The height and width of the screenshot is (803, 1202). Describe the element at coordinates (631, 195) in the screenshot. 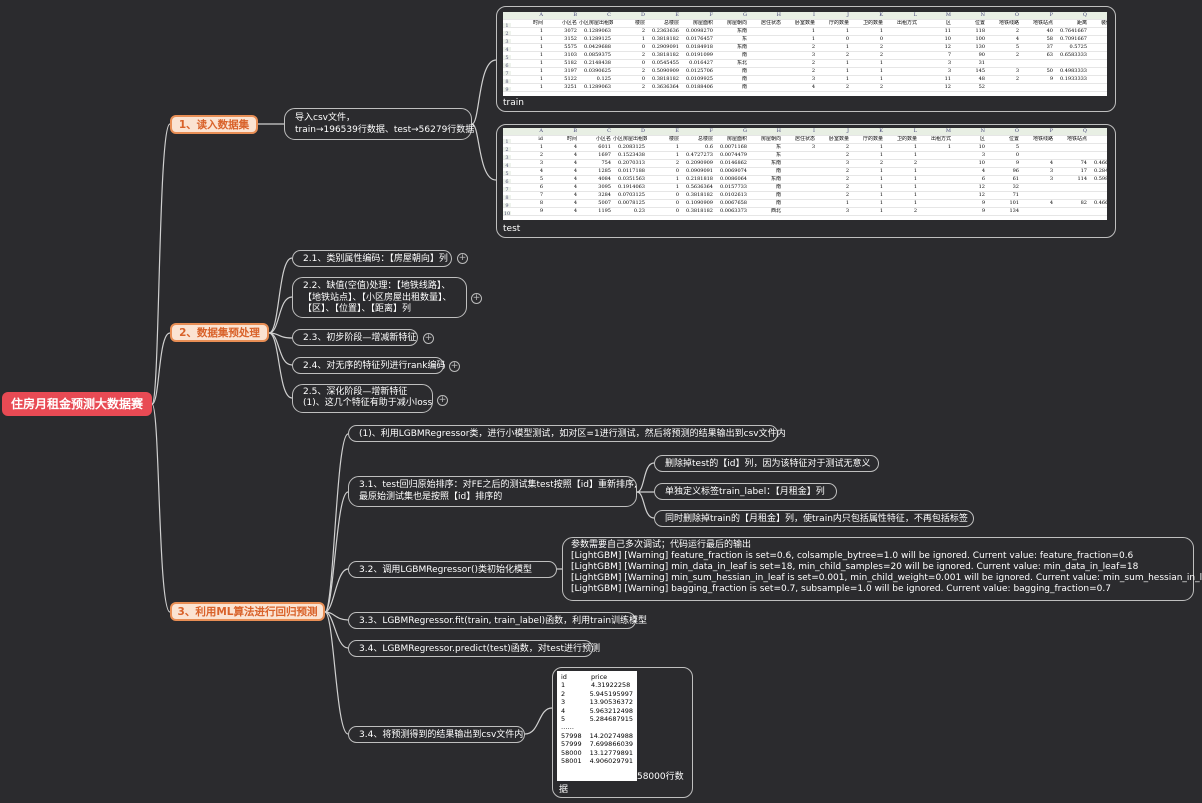

I see `sheet-cell: 0.0703125` at that location.